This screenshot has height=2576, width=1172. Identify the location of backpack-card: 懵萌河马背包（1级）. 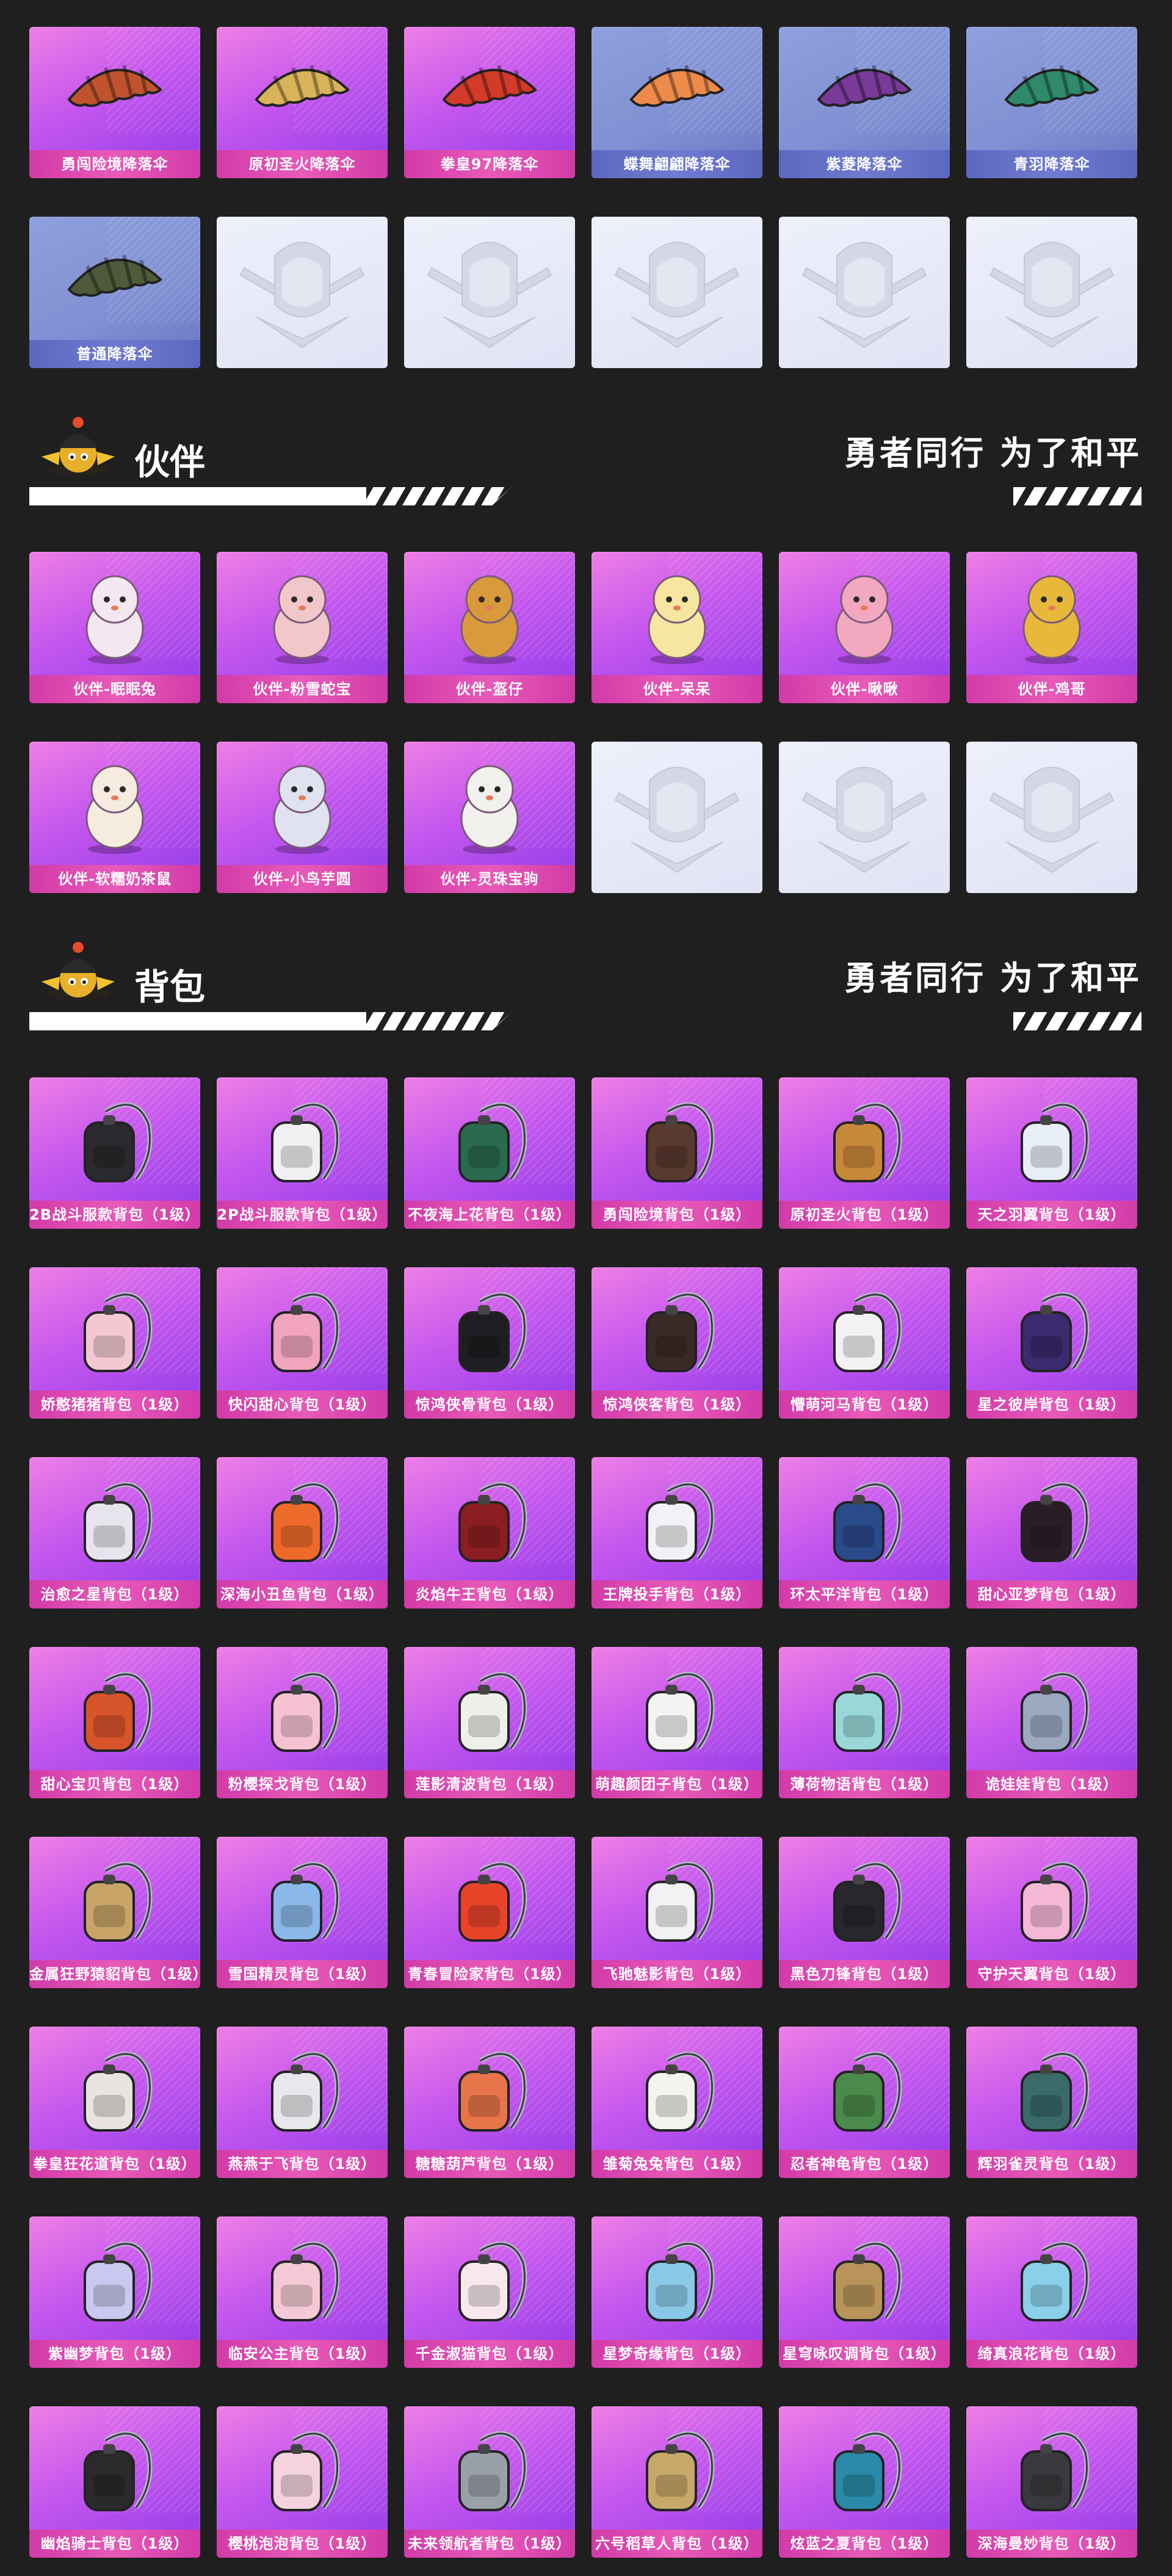
(865, 1343).